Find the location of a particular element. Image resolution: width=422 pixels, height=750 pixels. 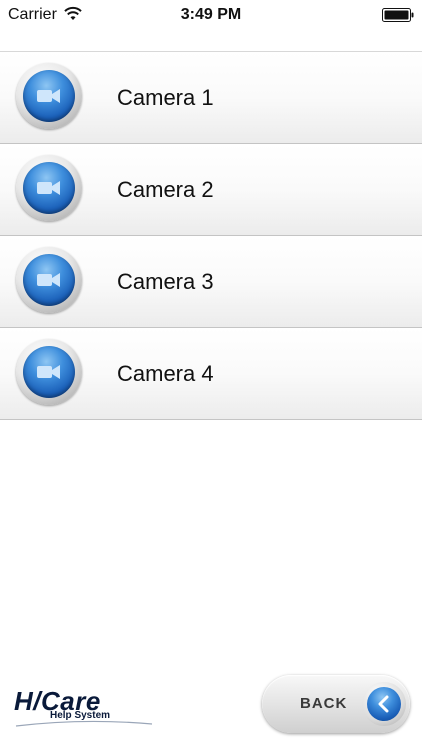

chevron-left-icon is located at coordinates (383, 704).